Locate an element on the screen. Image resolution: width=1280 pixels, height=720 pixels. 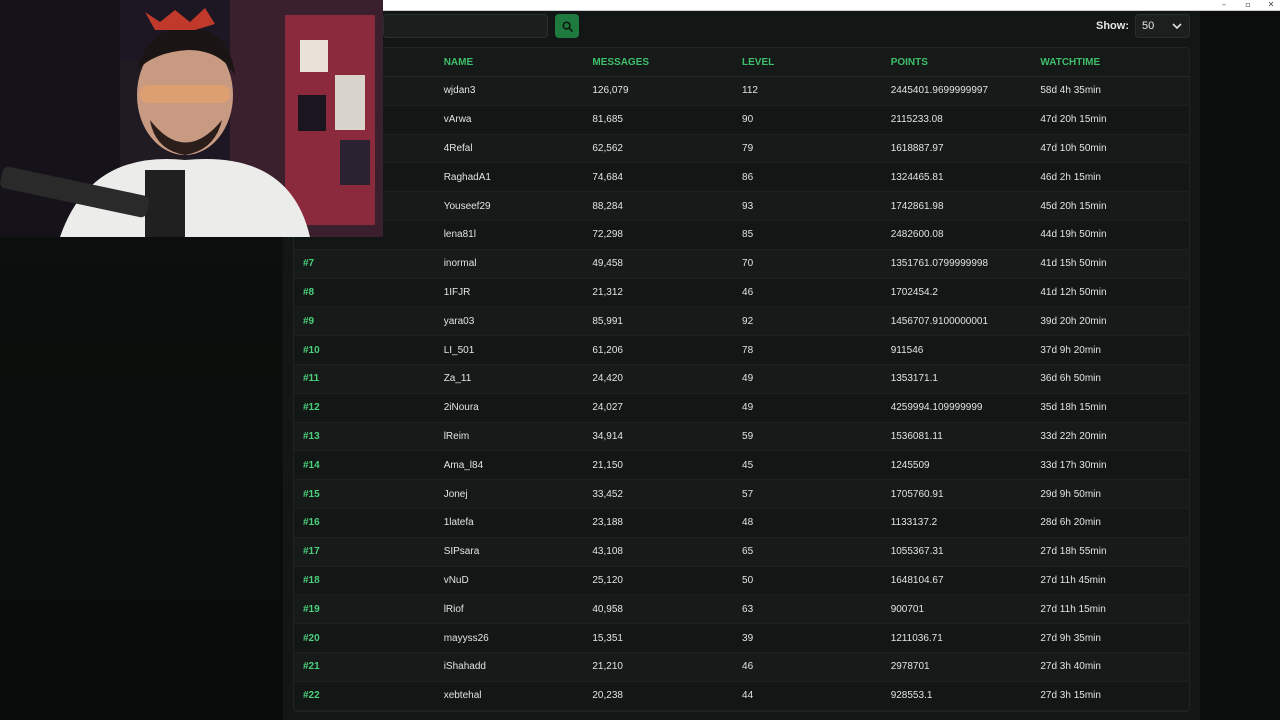
points-cell: 1618887.97 is located at coordinates (917, 148).